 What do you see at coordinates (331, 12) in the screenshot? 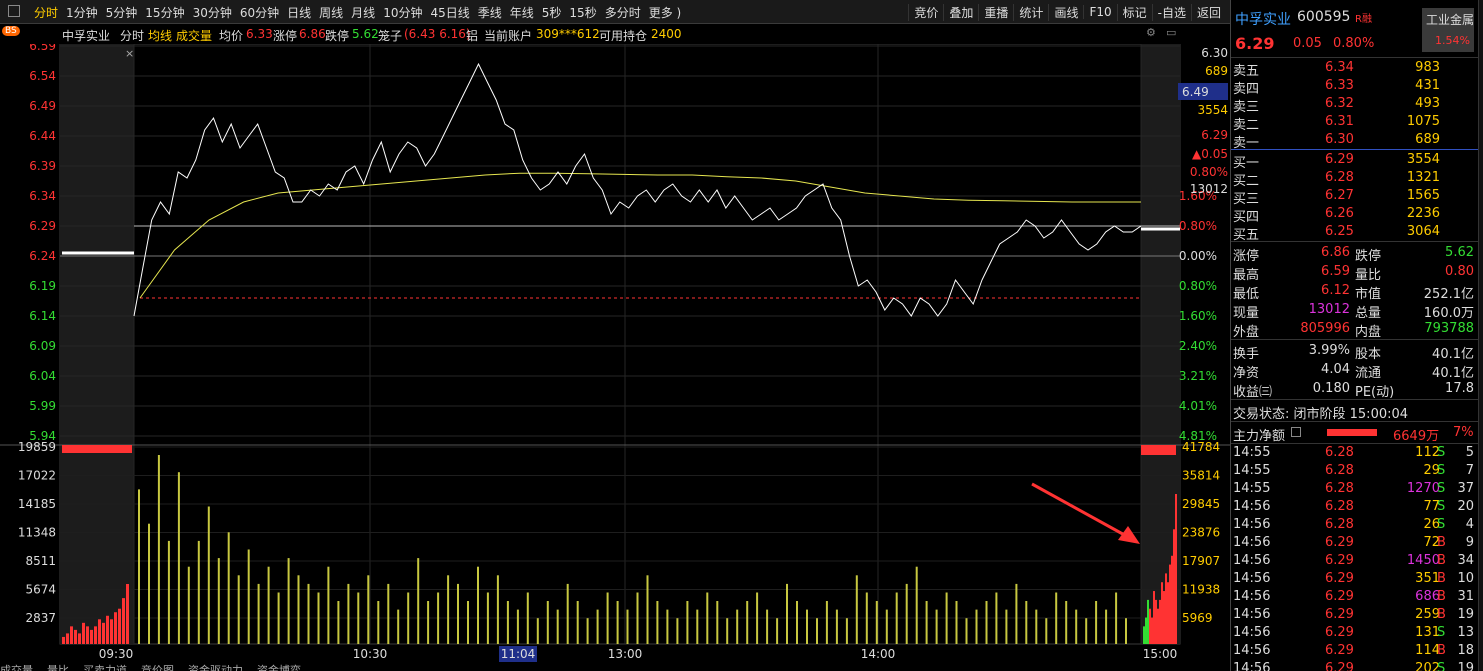
I see `period-tab: 周线` at bounding box center [331, 12].